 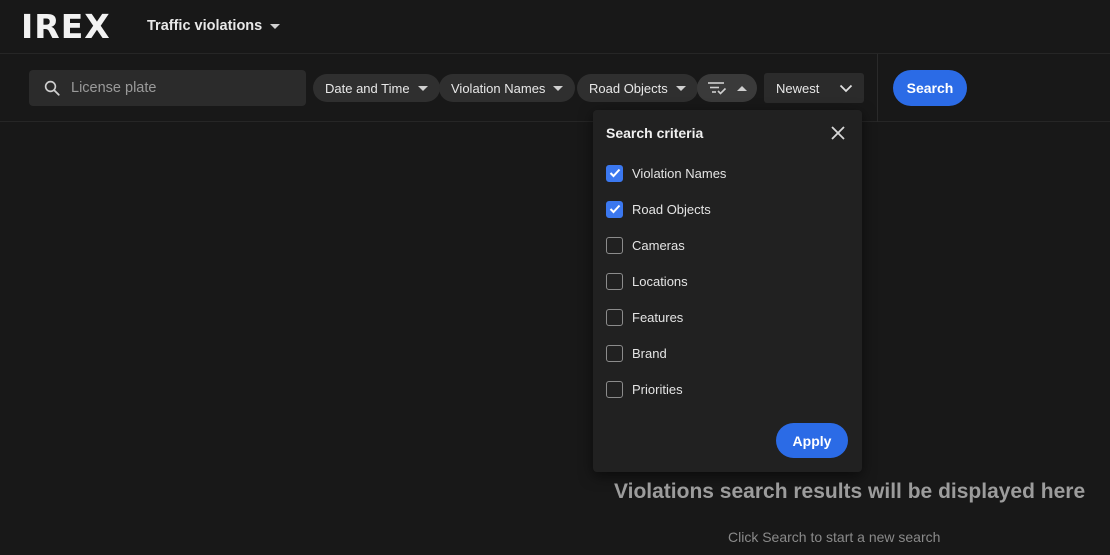 I want to click on criteria-item-cameras: Cameras, so click(x=645, y=245).